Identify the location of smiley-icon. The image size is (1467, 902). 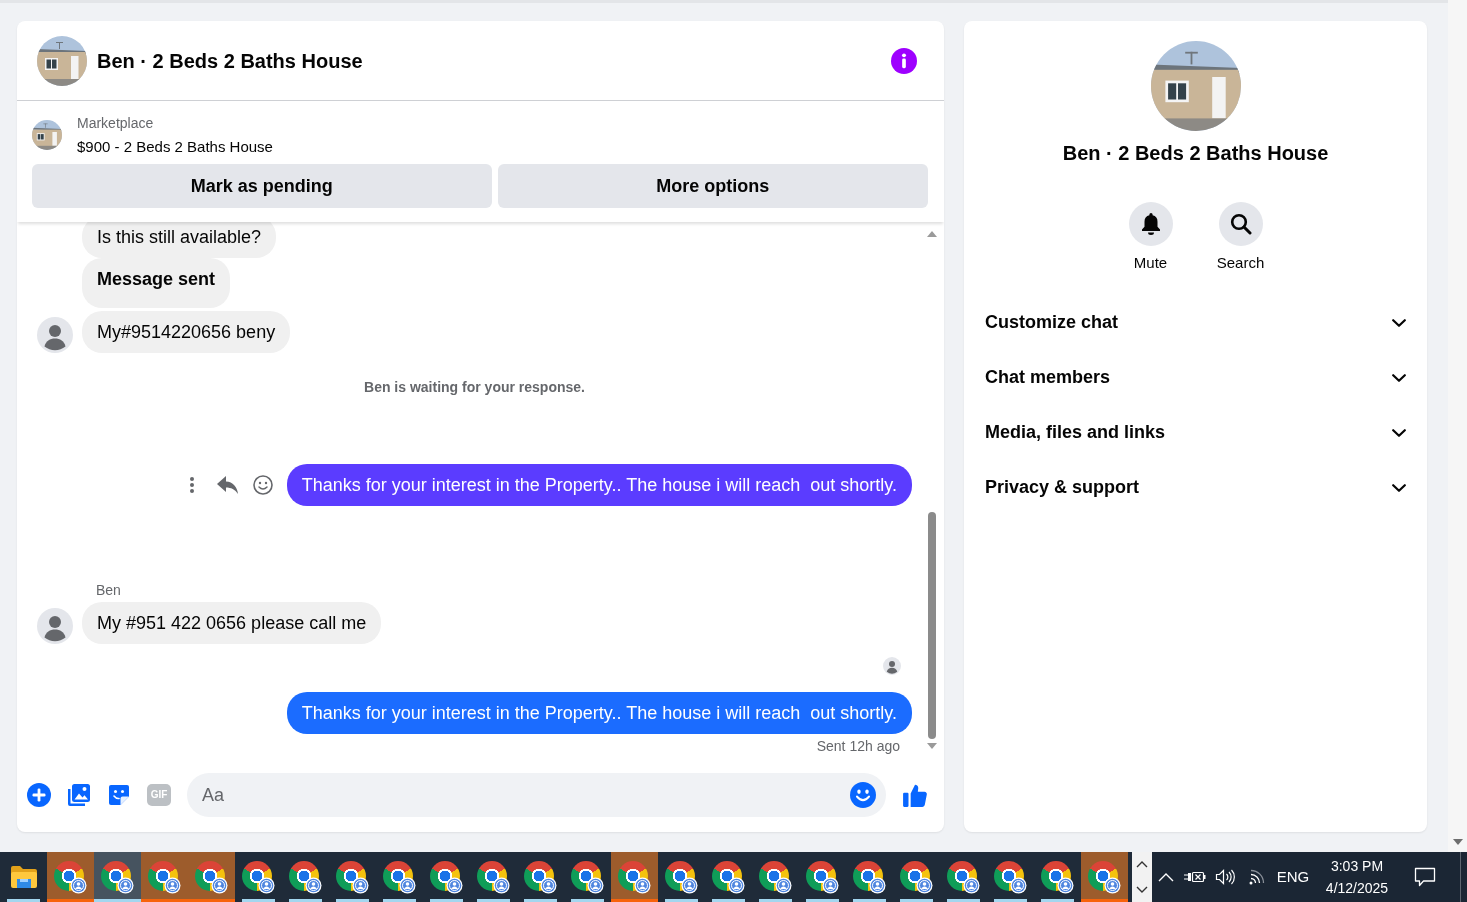
(262, 485).